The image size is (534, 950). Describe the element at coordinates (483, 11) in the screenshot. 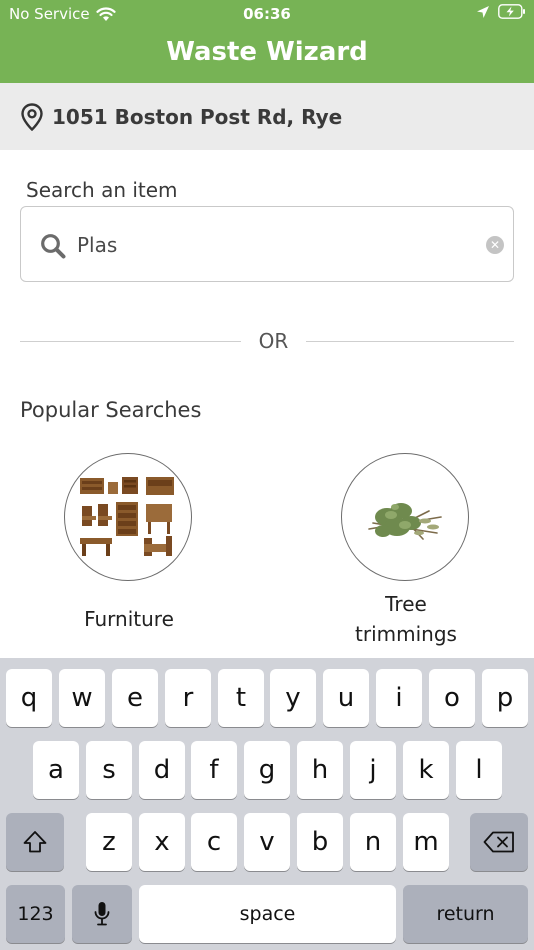

I see `location-arrow-icon` at that location.